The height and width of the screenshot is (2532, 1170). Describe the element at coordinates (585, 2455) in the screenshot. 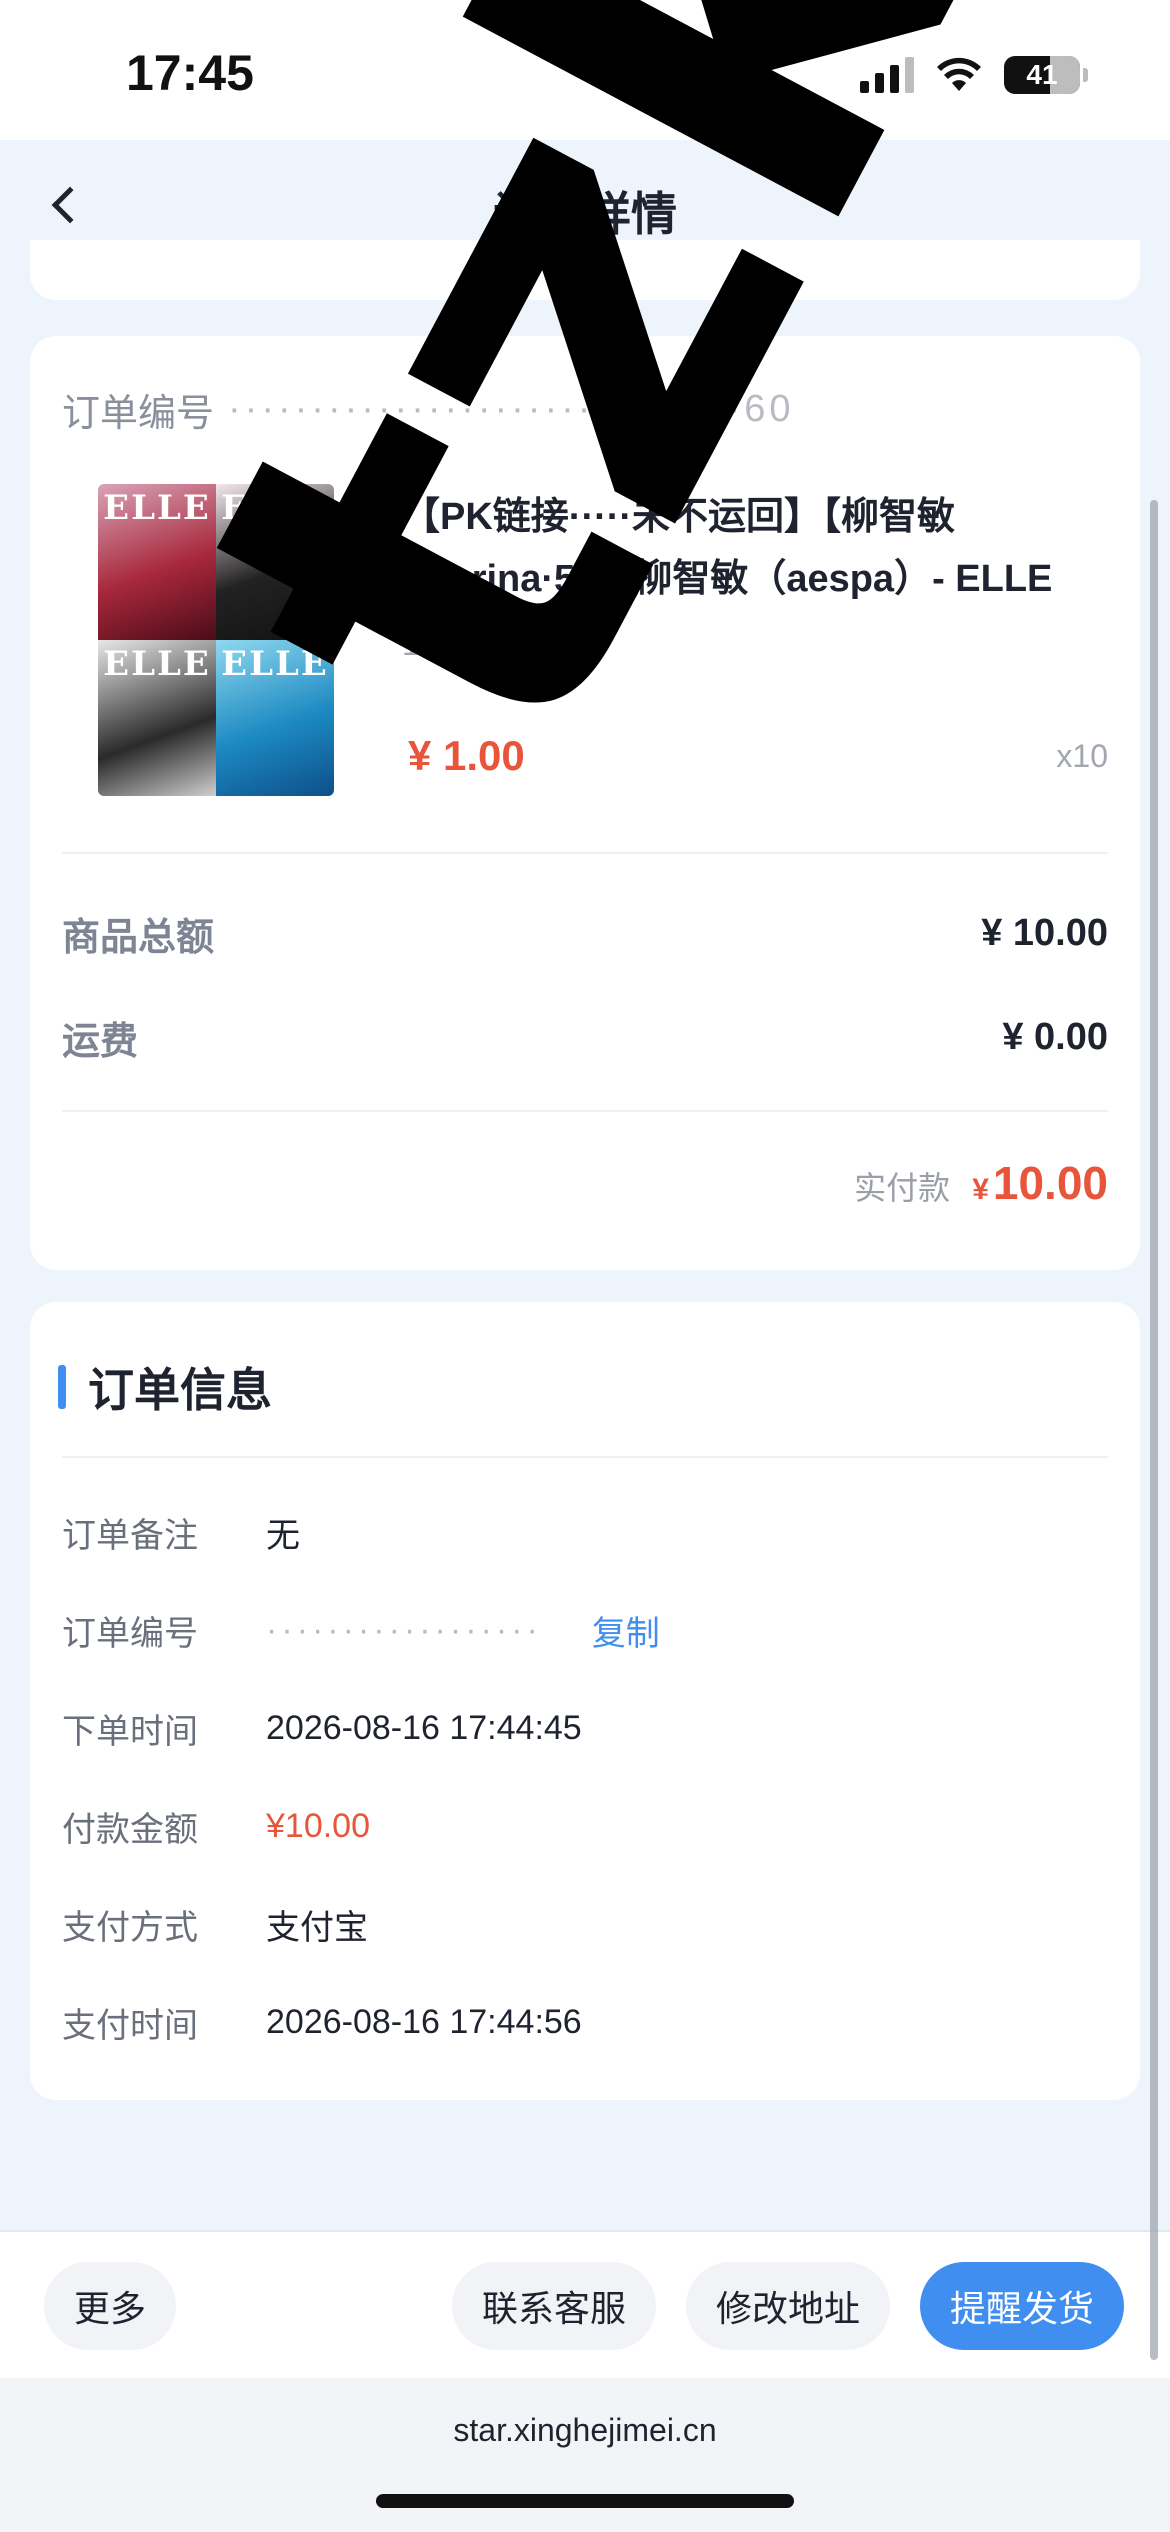

I see `browser-url-bar: star.xinghejimei.cn` at that location.